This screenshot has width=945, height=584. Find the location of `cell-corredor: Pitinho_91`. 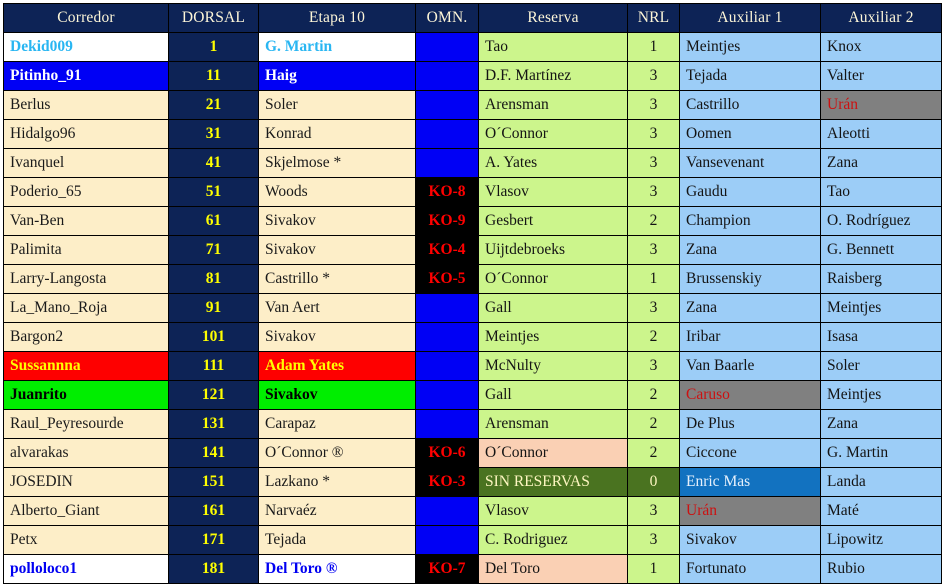

cell-corredor: Pitinho_91 is located at coordinates (86, 76).